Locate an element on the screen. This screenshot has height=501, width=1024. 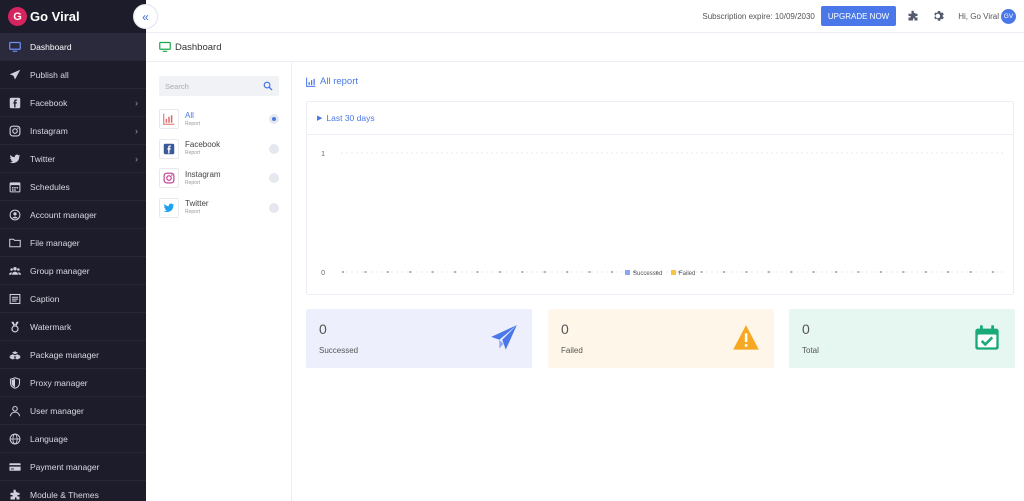
sidebar-item-schedules: Schedules is located at coordinates (73, 187).